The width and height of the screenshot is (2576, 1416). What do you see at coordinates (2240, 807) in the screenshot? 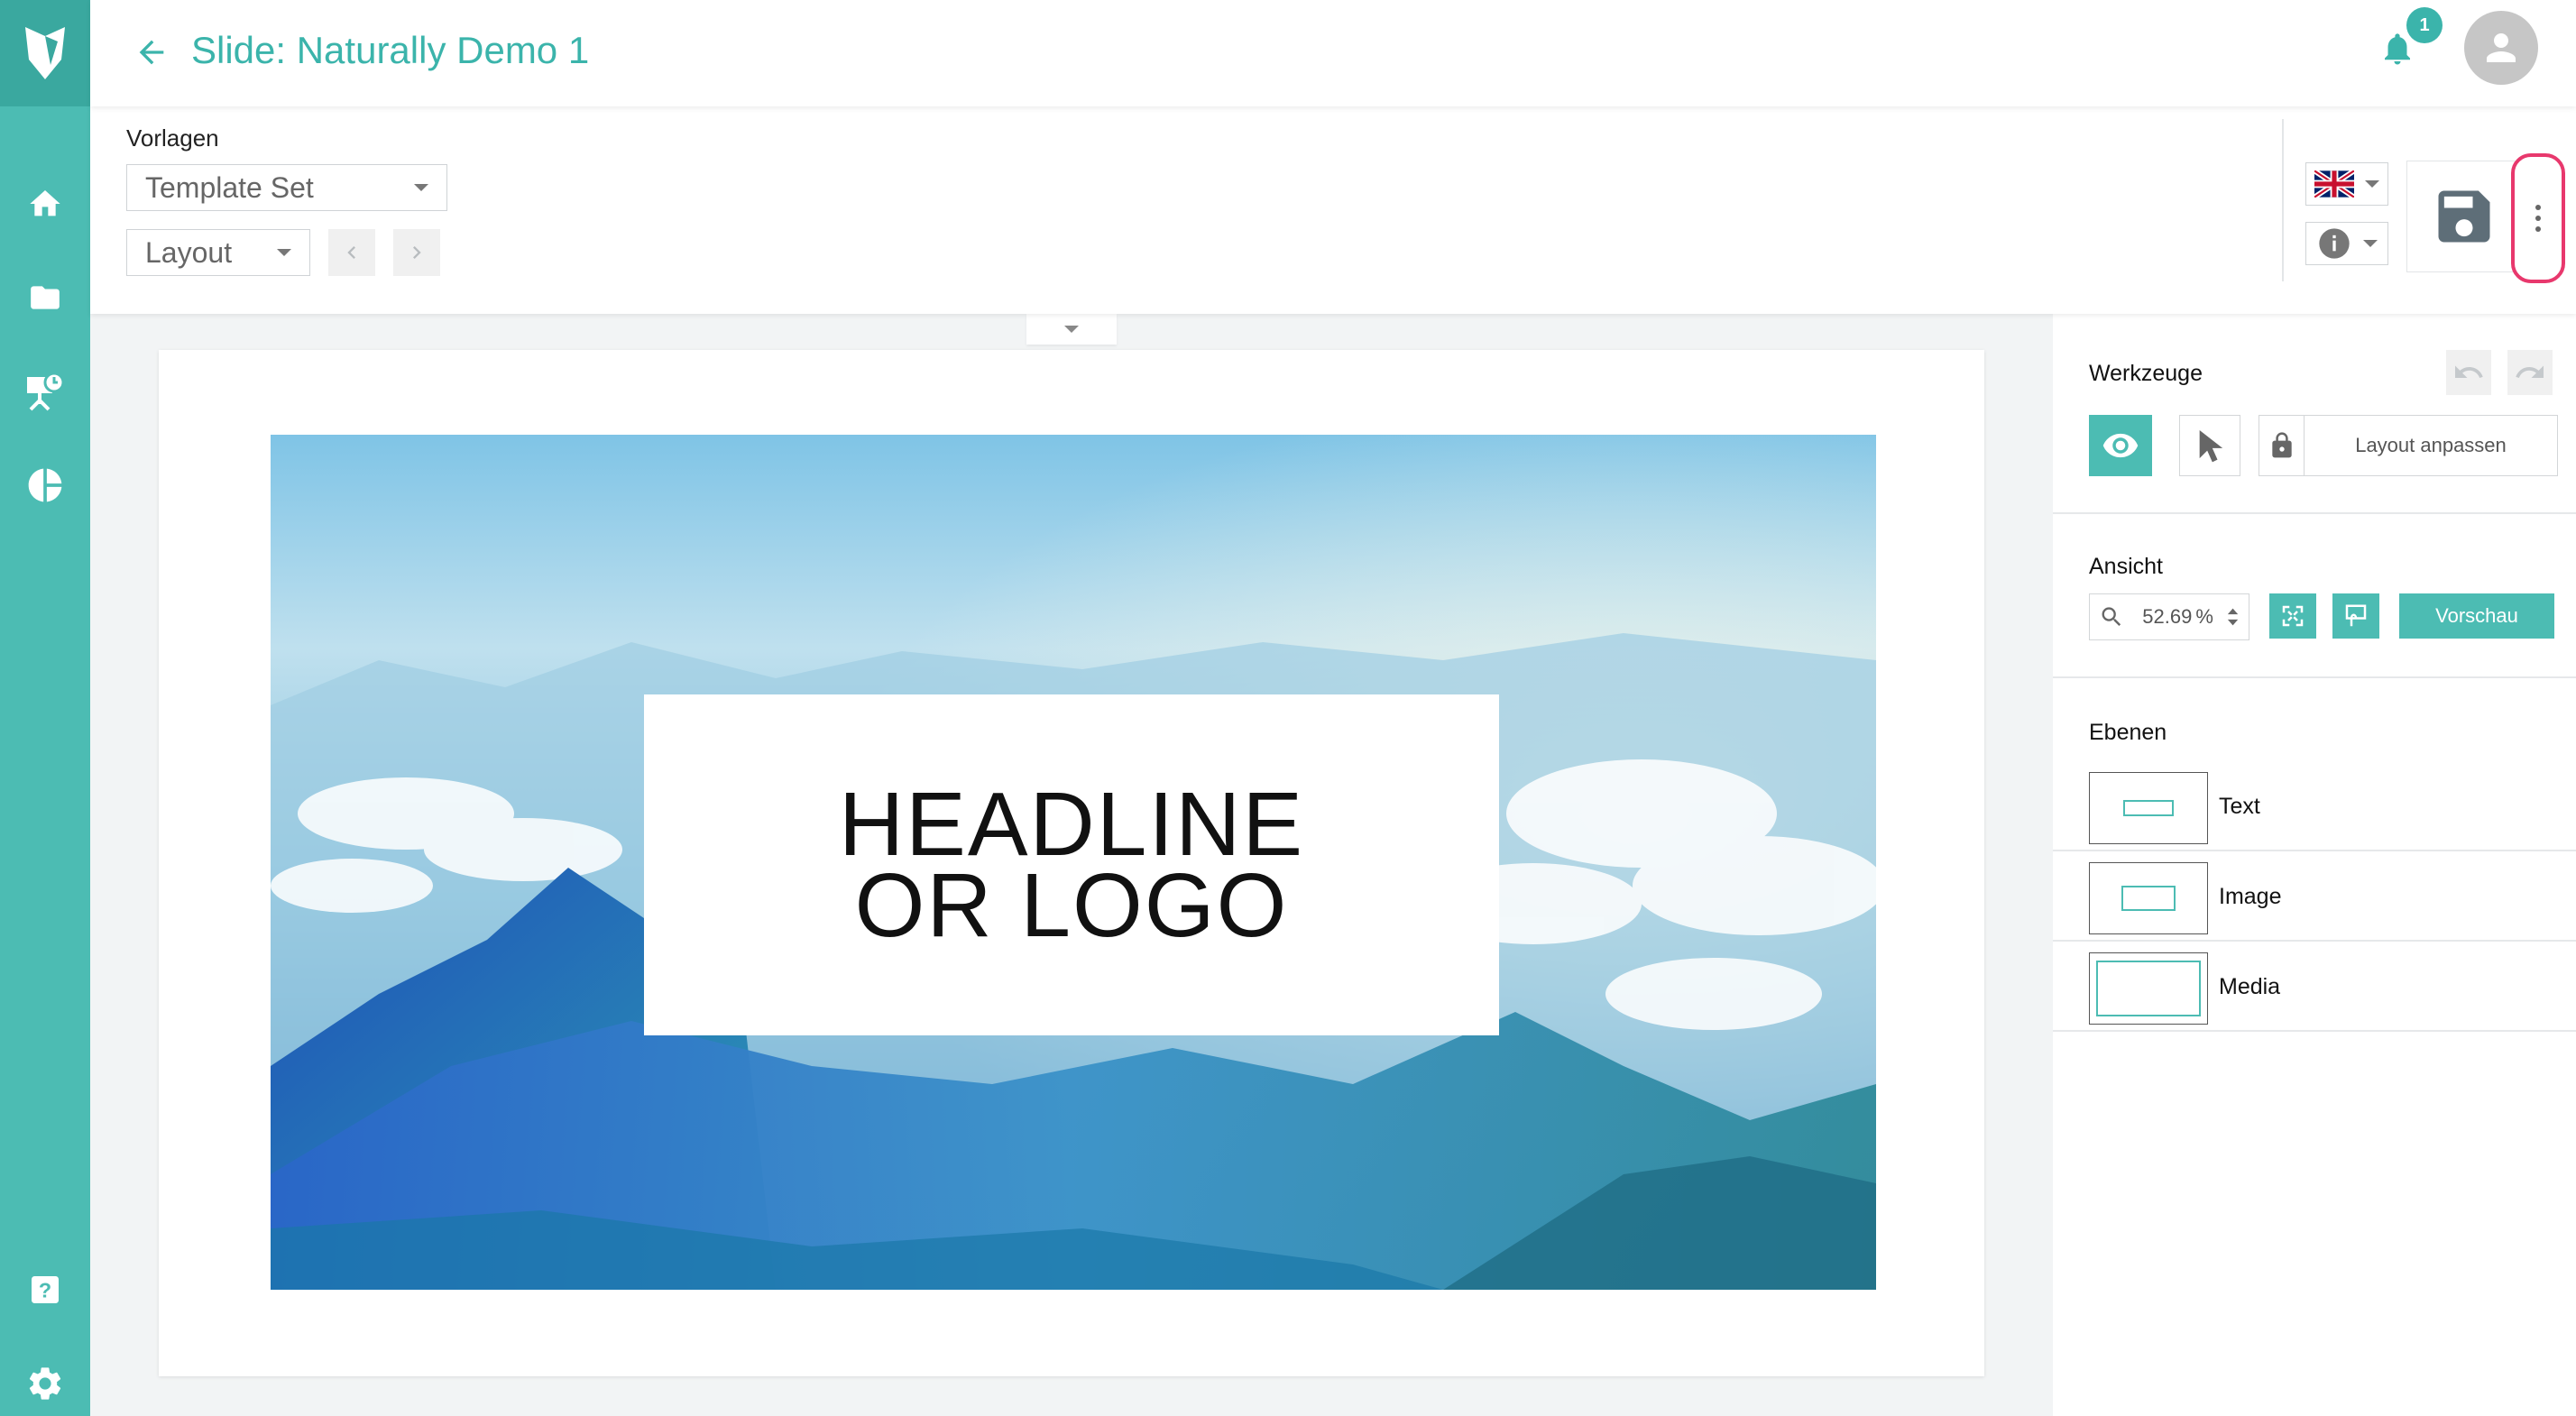
I see `layer-label: Text` at bounding box center [2240, 807].